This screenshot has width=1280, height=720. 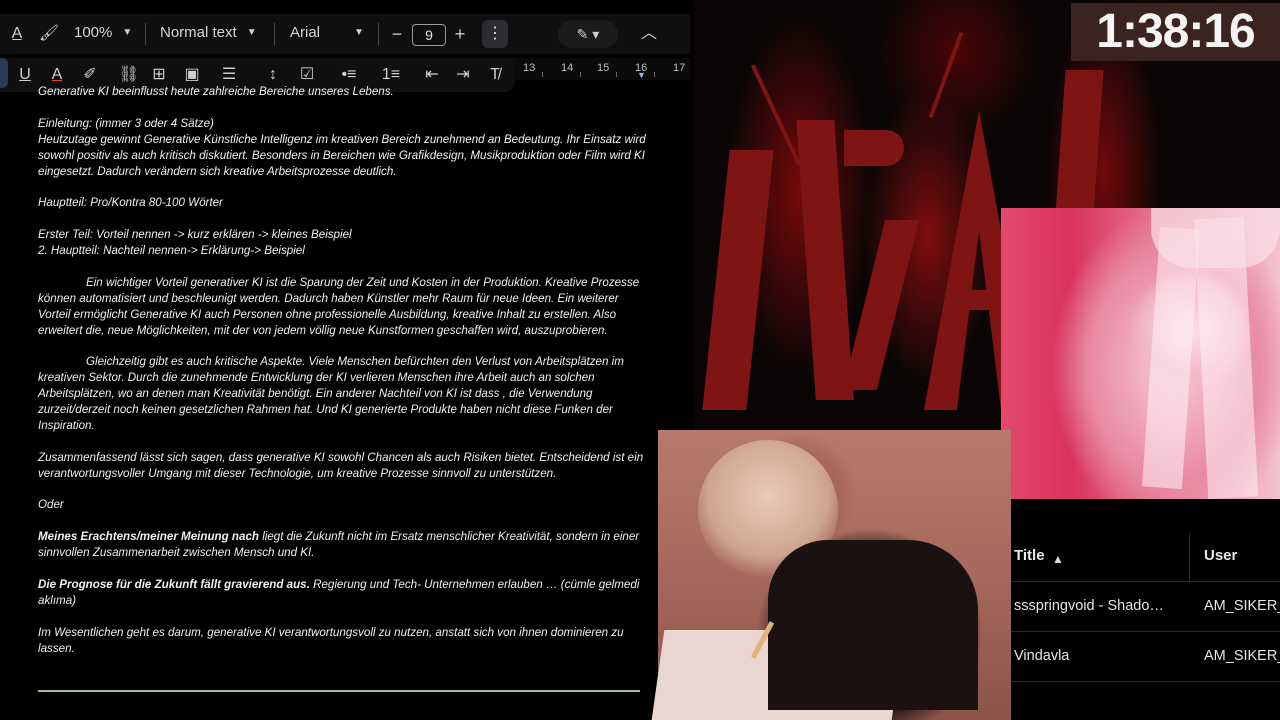 I want to click on font-value: Arial, so click(x=305, y=32).